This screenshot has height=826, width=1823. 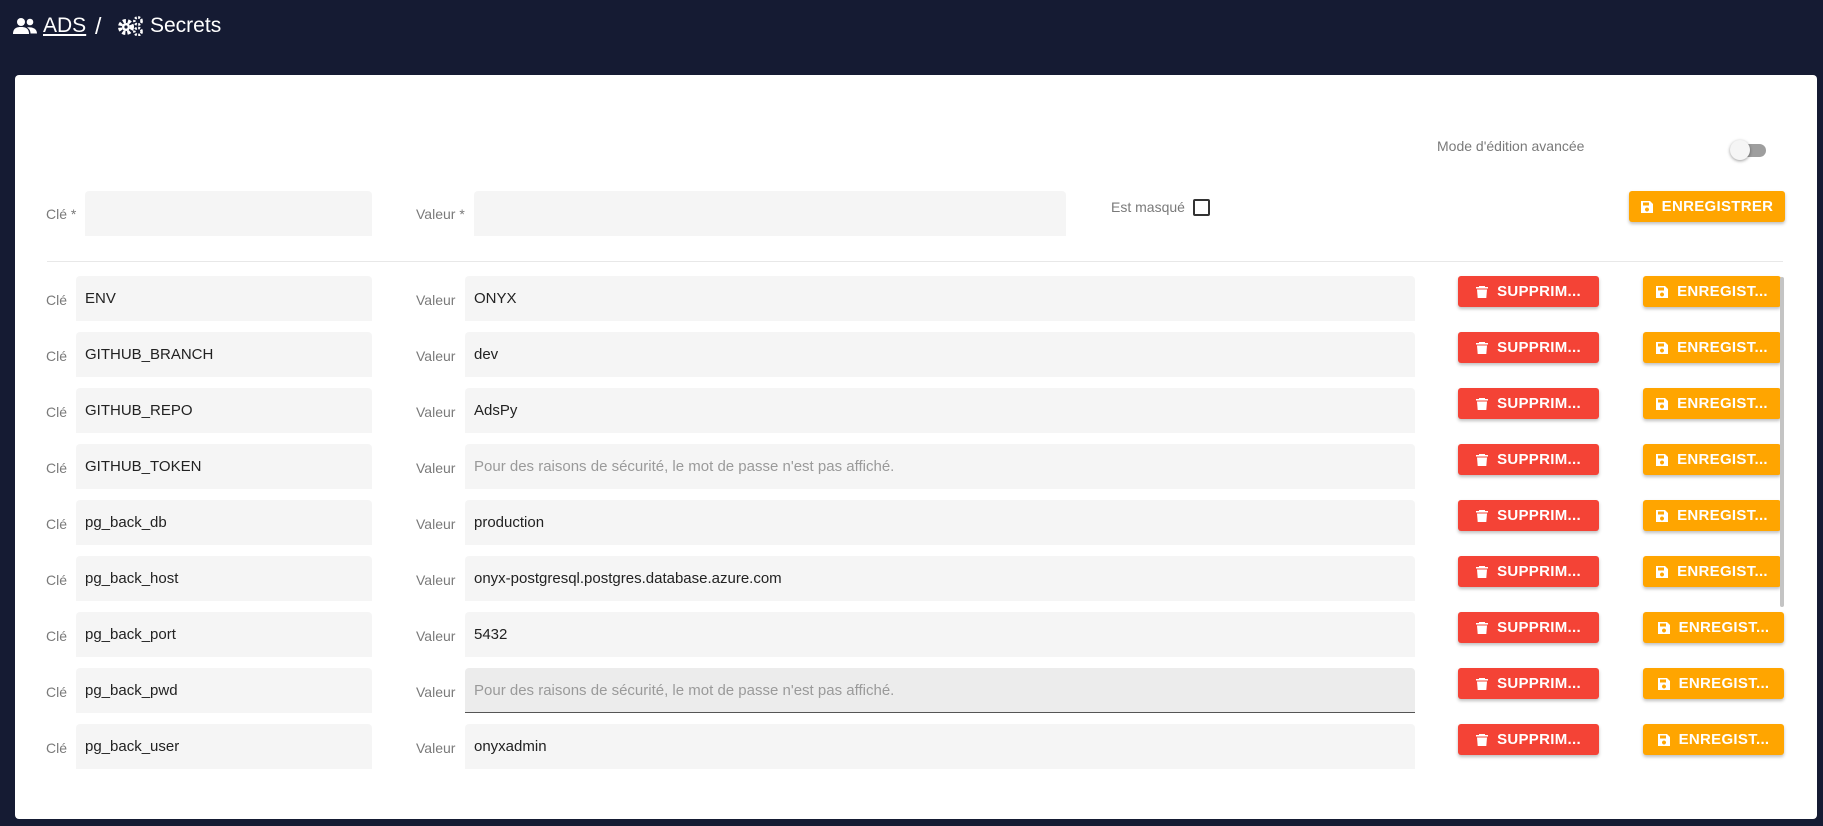 What do you see at coordinates (911, 37) in the screenshot?
I see `top-bar: ADS / Secrets` at bounding box center [911, 37].